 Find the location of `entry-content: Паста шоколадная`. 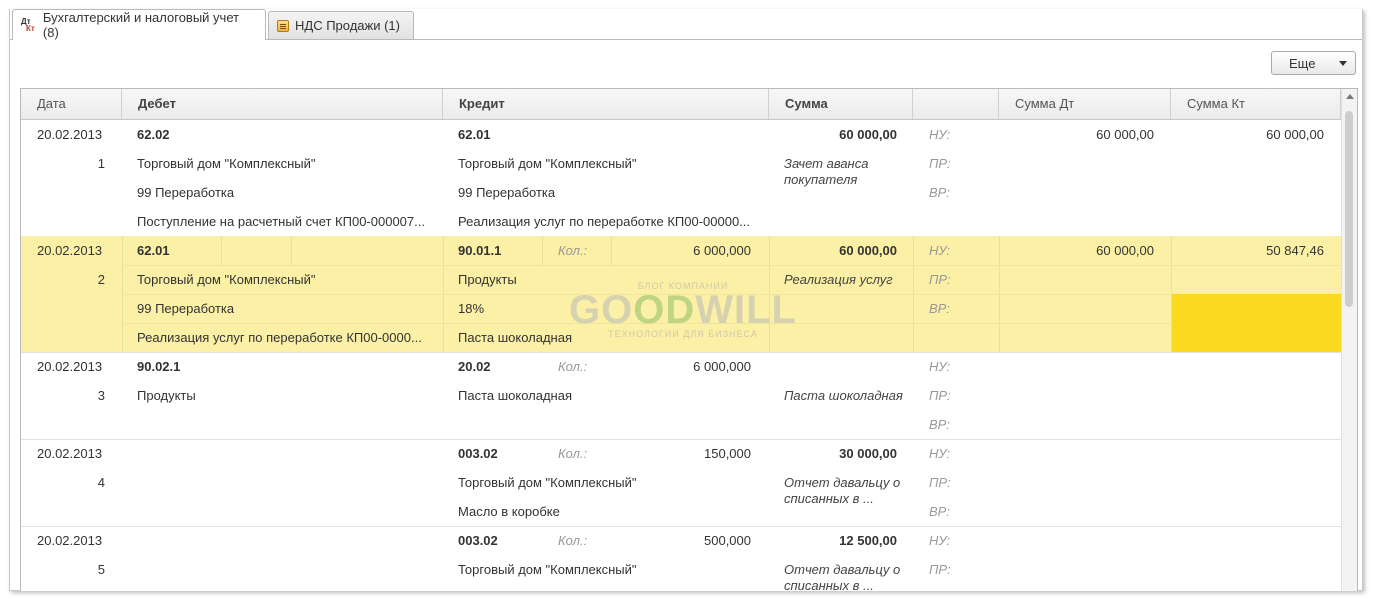

entry-content: Паста шоколадная is located at coordinates (843, 395).